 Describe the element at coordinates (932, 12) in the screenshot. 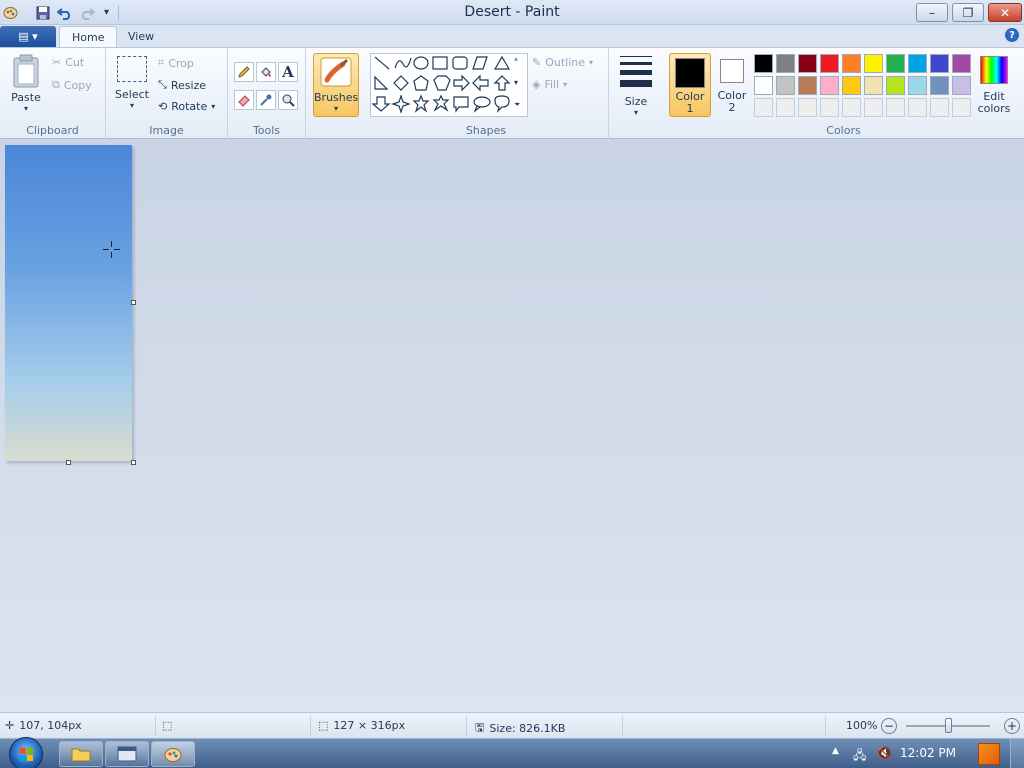

I see `minimize-button: –` at that location.